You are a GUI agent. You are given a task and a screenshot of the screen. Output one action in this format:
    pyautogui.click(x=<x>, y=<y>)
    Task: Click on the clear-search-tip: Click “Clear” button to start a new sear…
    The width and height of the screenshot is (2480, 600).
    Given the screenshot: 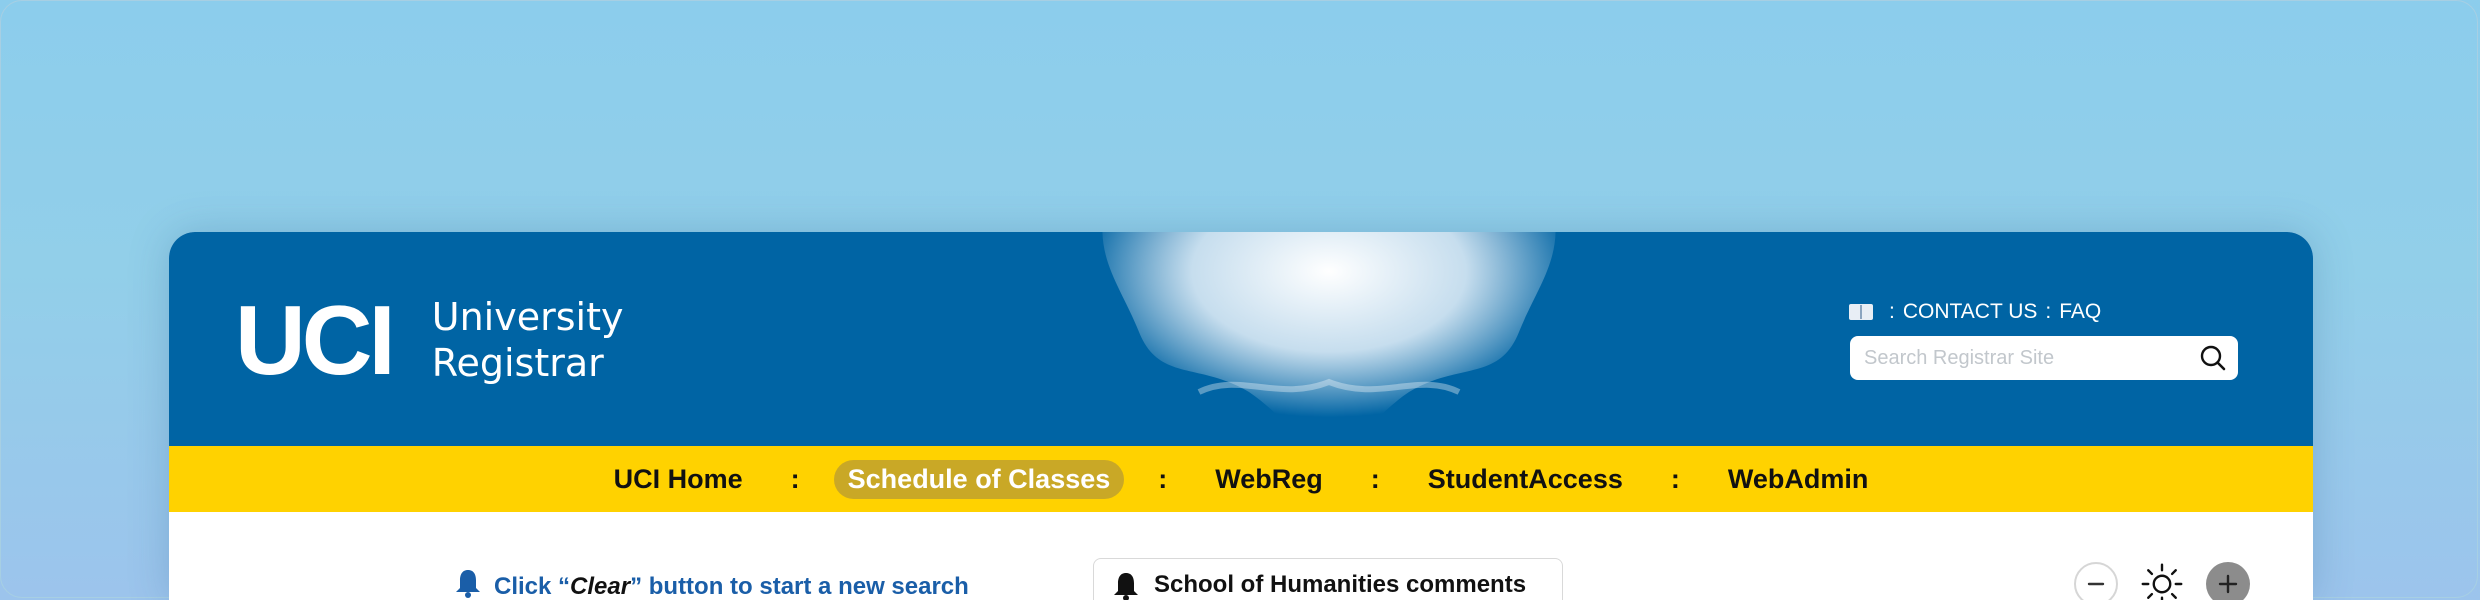 What is the action you would take?
    pyautogui.click(x=711, y=584)
    